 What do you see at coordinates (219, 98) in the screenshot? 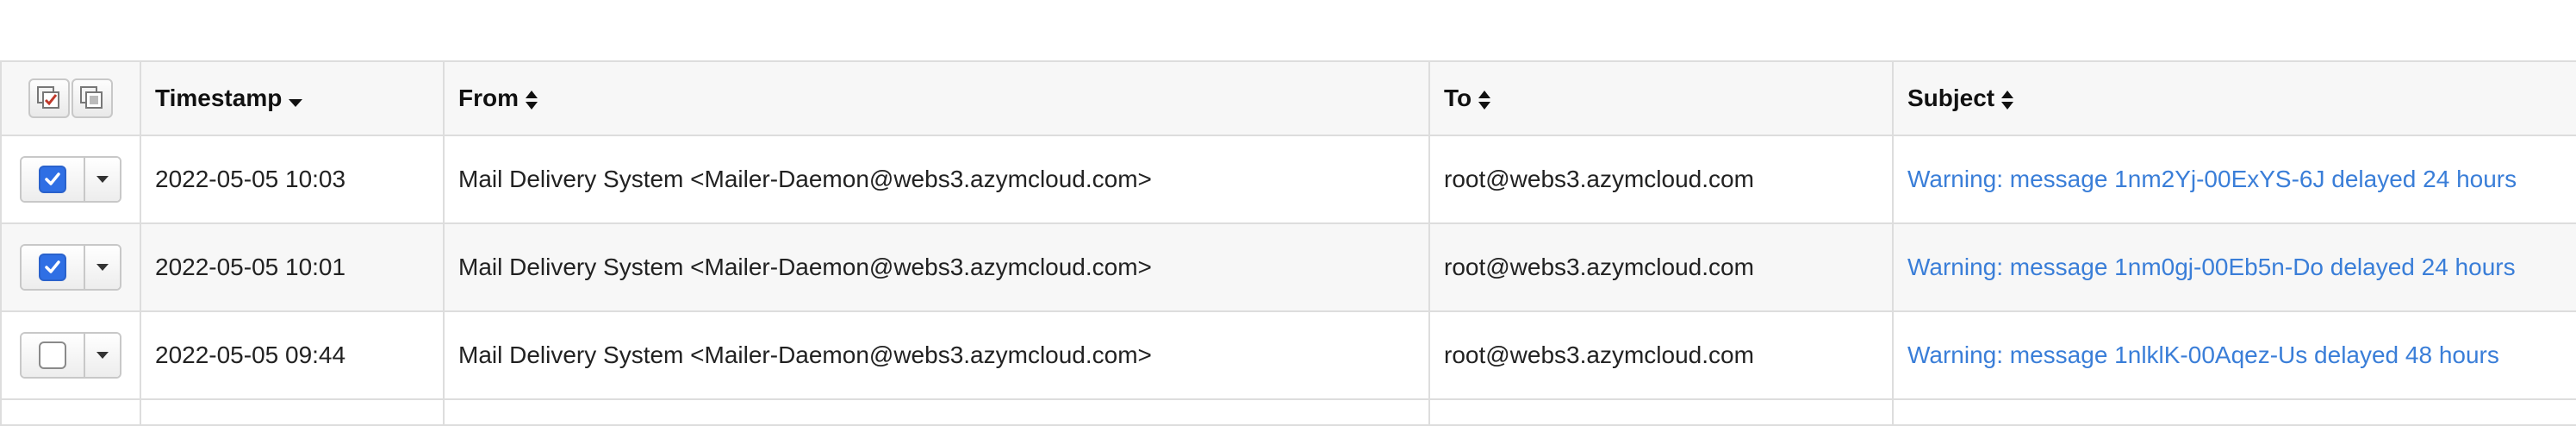
I see `column-label-timestamp: Timestamp` at bounding box center [219, 98].